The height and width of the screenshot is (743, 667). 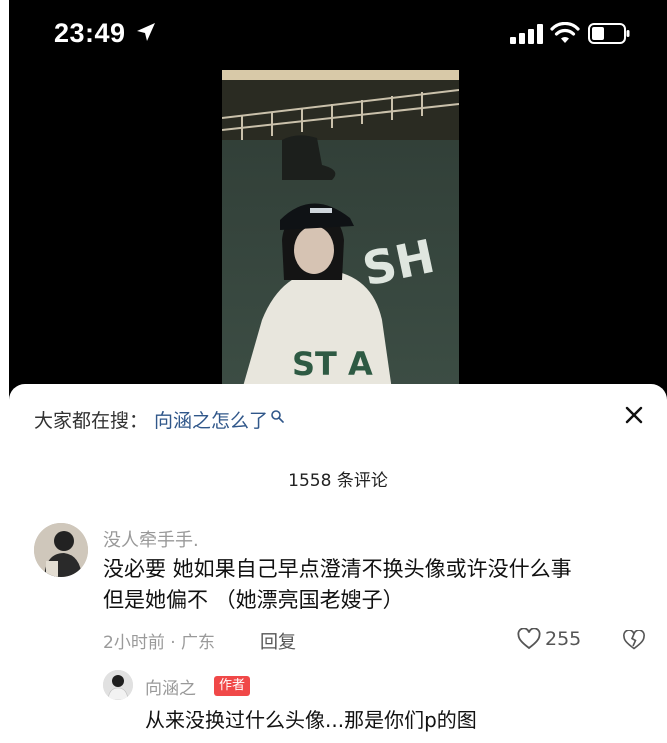 I want to click on battery-icon, so click(x=609, y=33).